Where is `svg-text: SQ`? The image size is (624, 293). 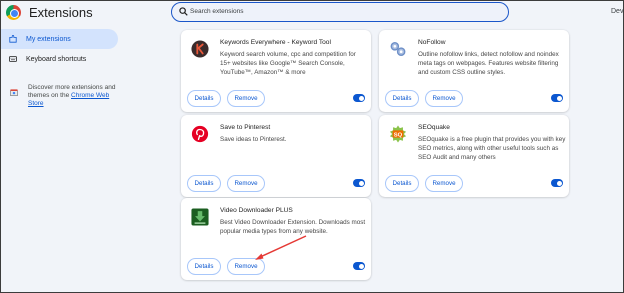
svg-text: SQ is located at coordinates (398, 135).